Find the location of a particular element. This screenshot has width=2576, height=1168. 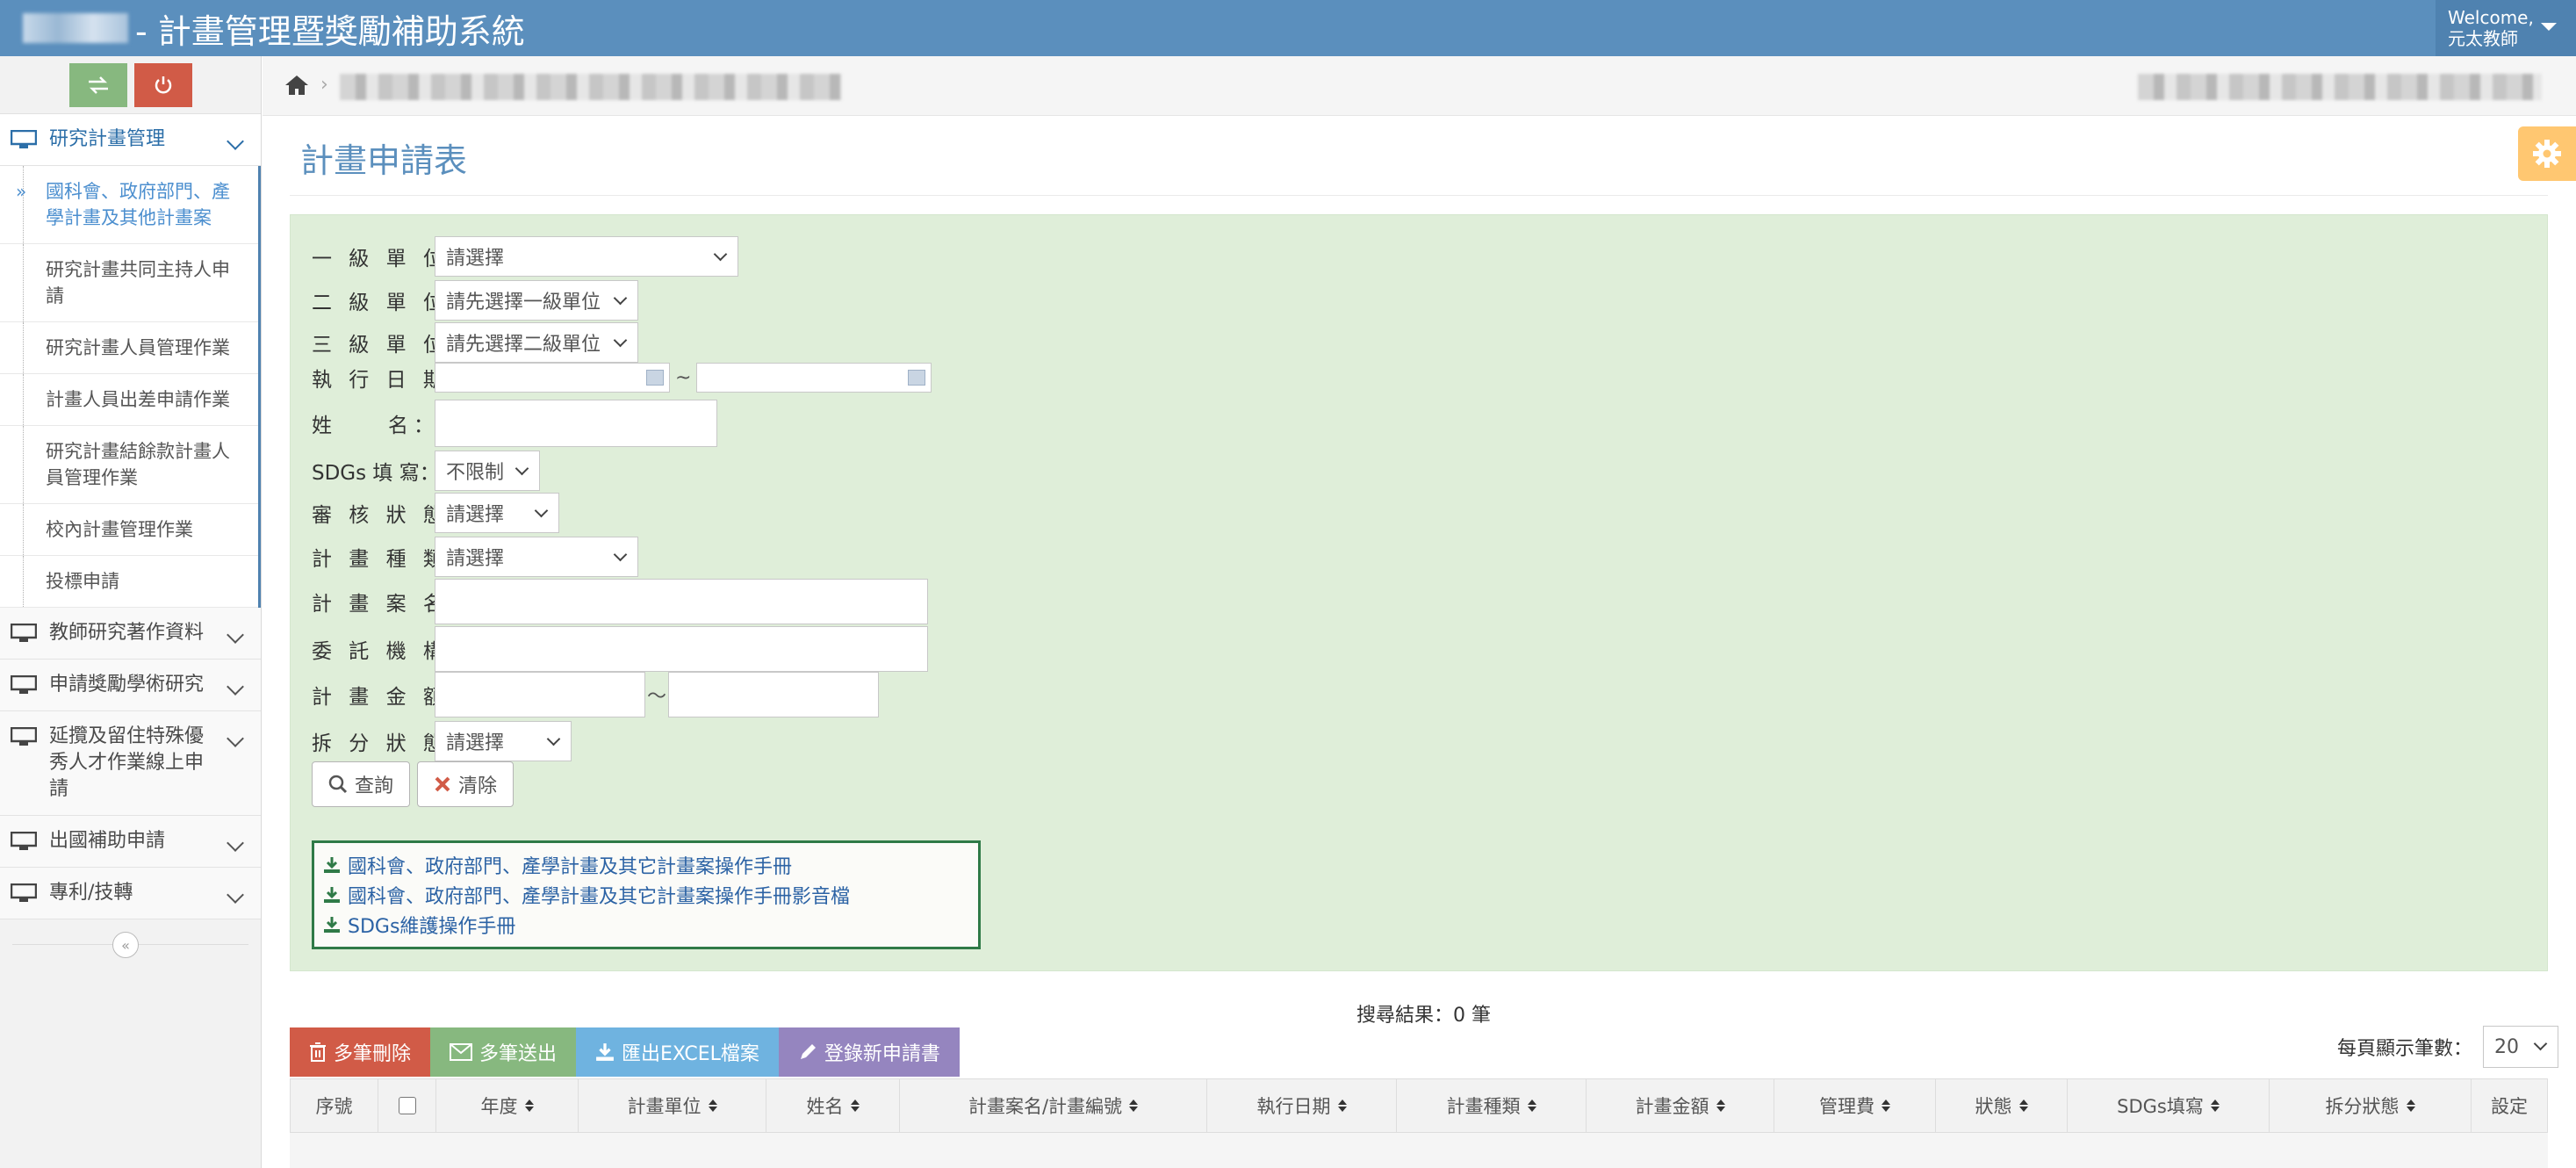

power-icon is located at coordinates (163, 85).